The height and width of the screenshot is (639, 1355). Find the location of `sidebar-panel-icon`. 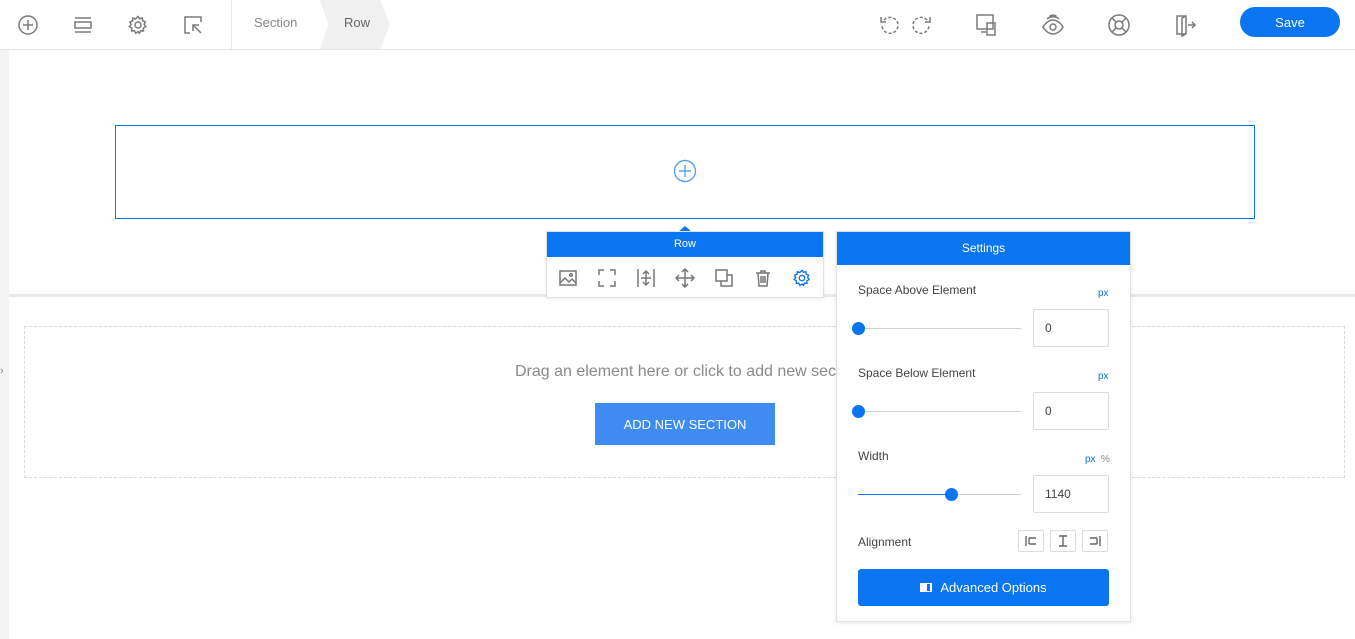

sidebar-panel-icon is located at coordinates (926, 587).